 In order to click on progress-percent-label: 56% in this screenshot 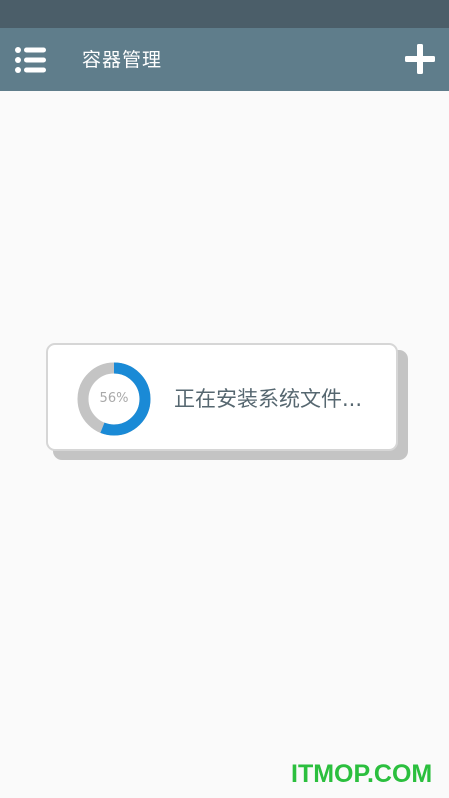, I will do `click(114, 398)`.